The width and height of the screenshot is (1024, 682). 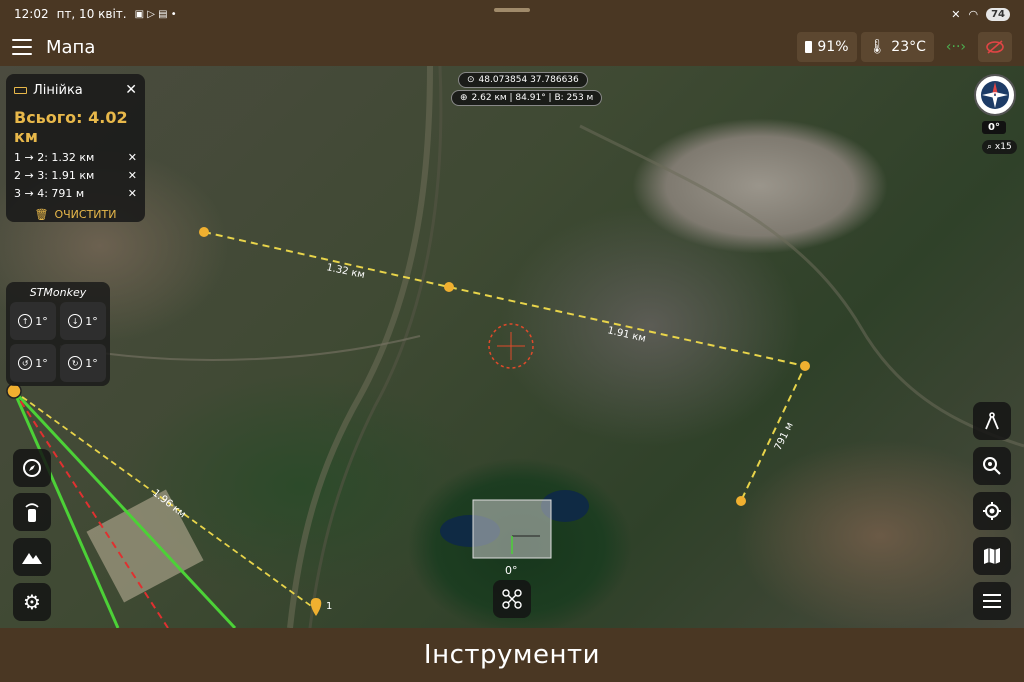 I want to click on tools-bar-title: Інструменти, so click(x=512, y=655).